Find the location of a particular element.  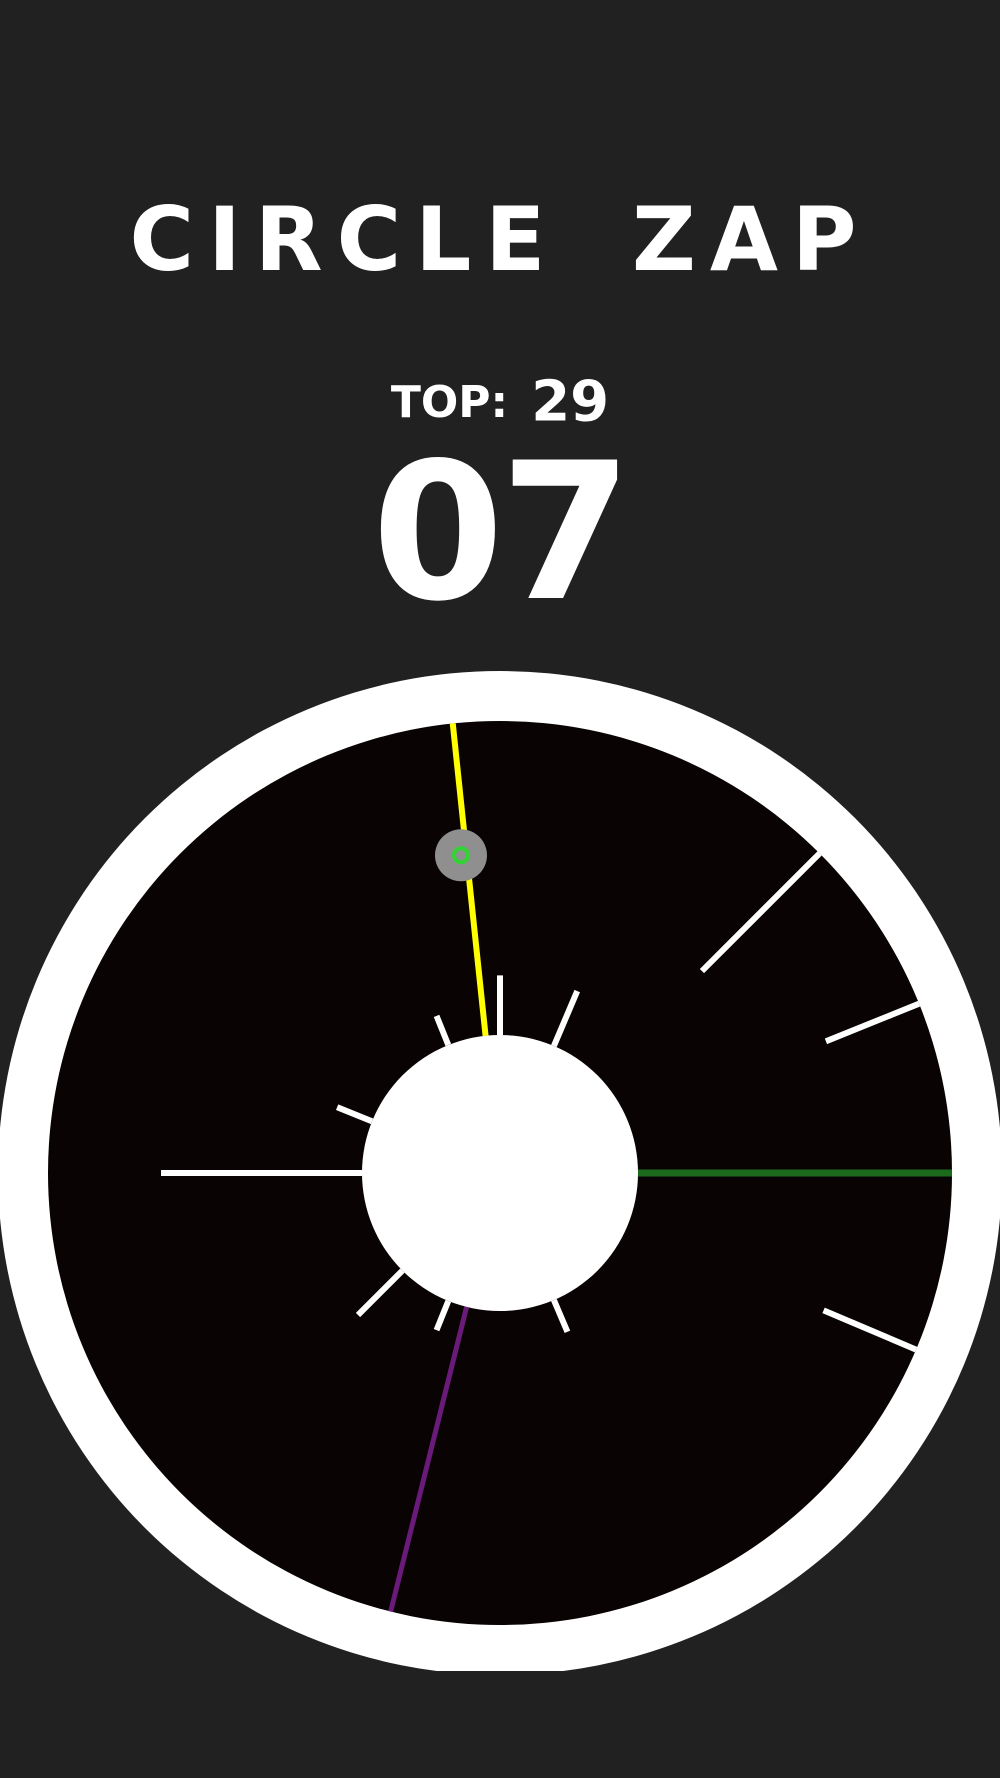

game-title: CIRCLE ZAP is located at coordinates (500, 239).